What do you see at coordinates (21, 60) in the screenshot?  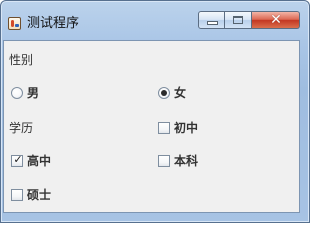 I see `gender-label: 性别` at bounding box center [21, 60].